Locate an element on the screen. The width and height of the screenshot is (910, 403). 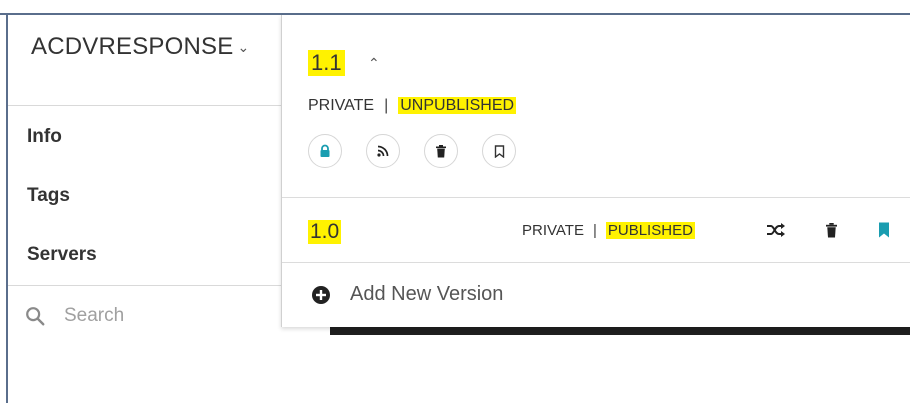
lock-button is located at coordinates (325, 151).